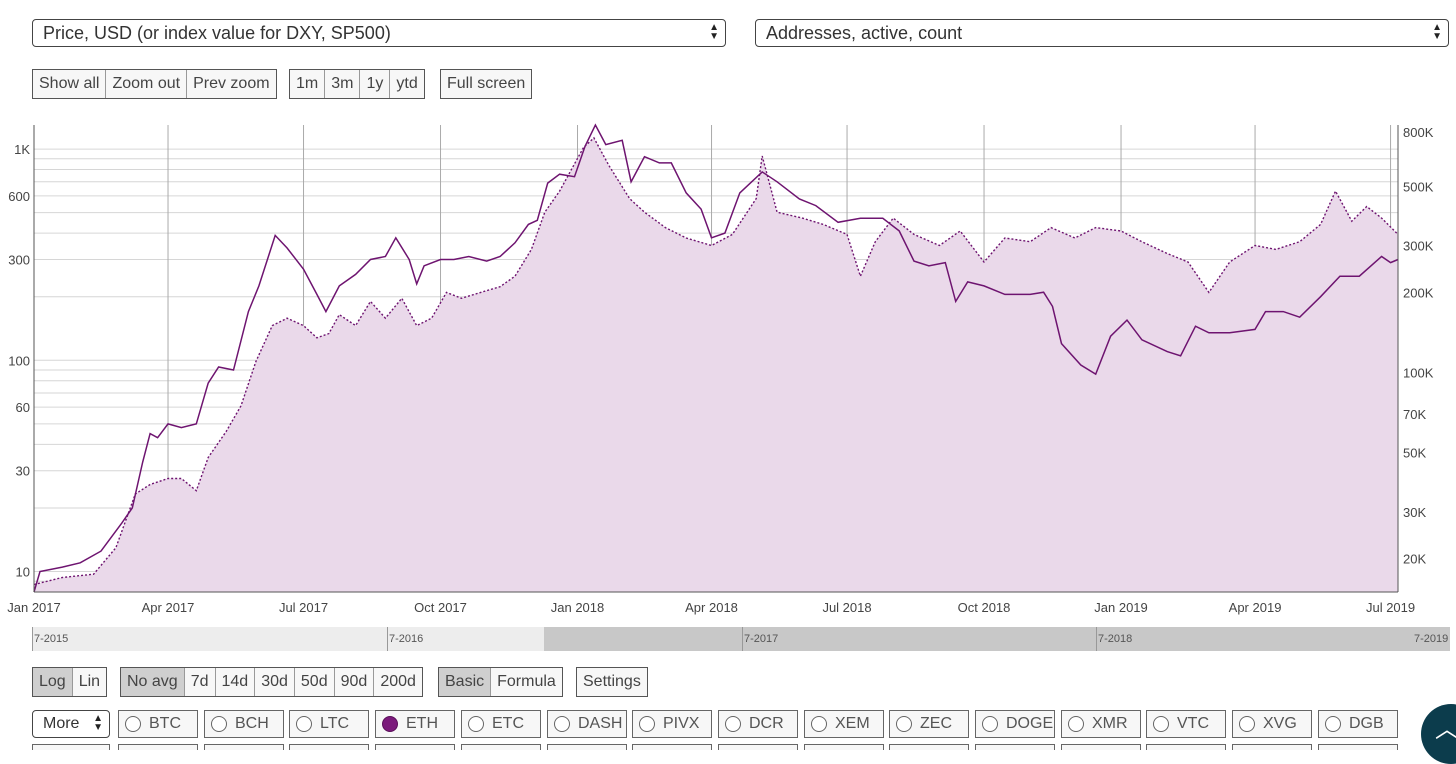 The width and height of the screenshot is (1456, 764). I want to click on coin-option-dash: DASH, so click(587, 724).